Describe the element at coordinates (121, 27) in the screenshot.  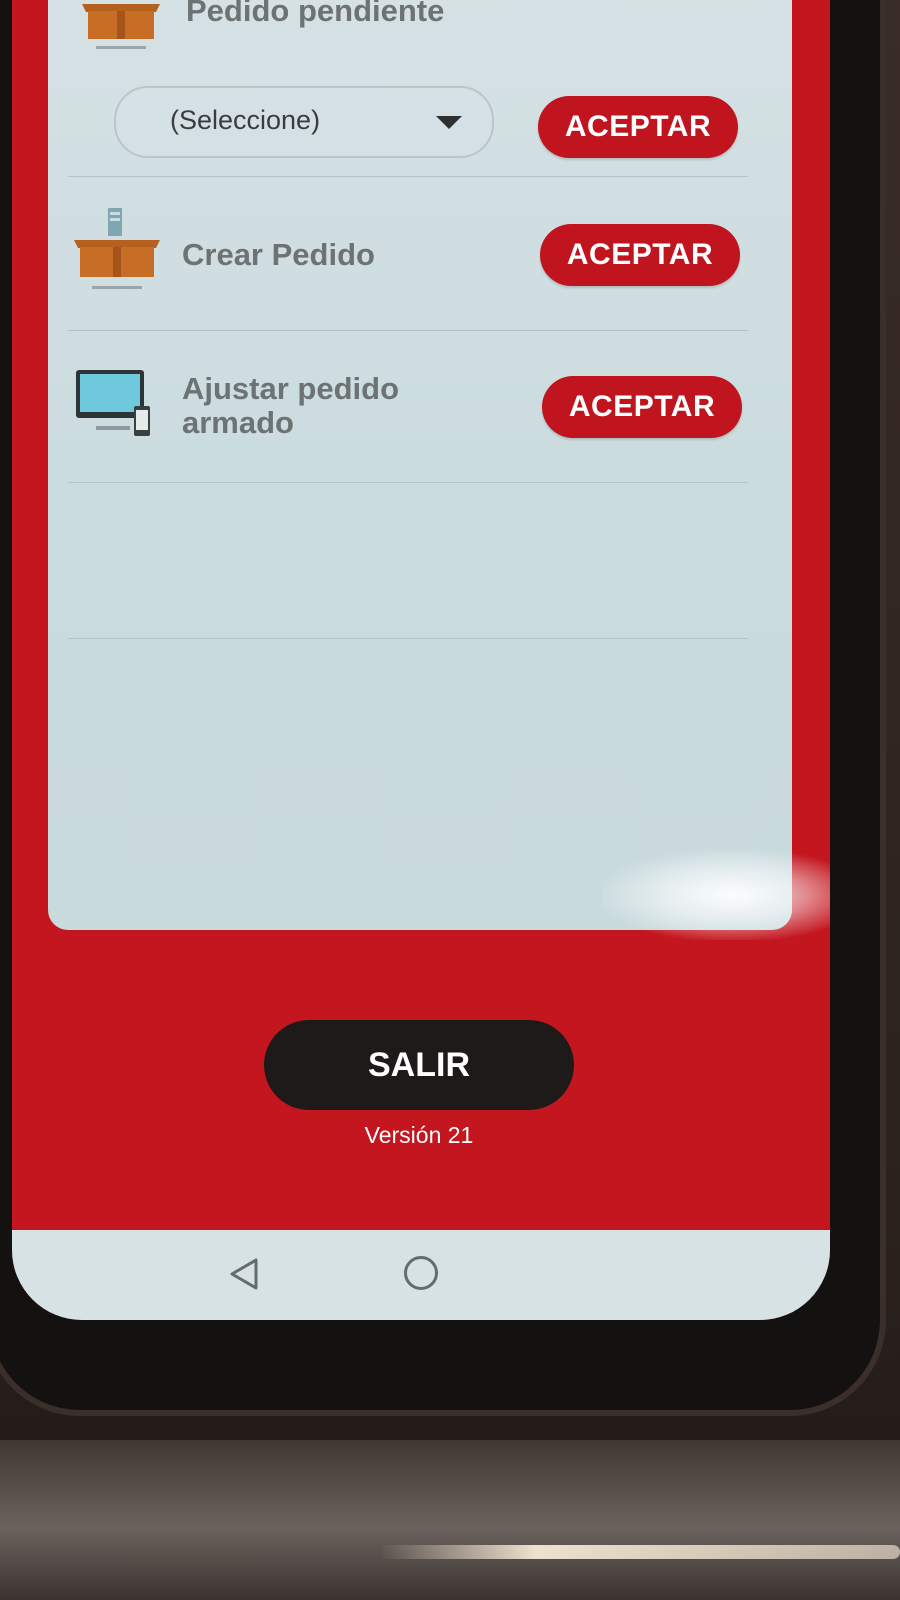
I see `pending-box-icon` at that location.